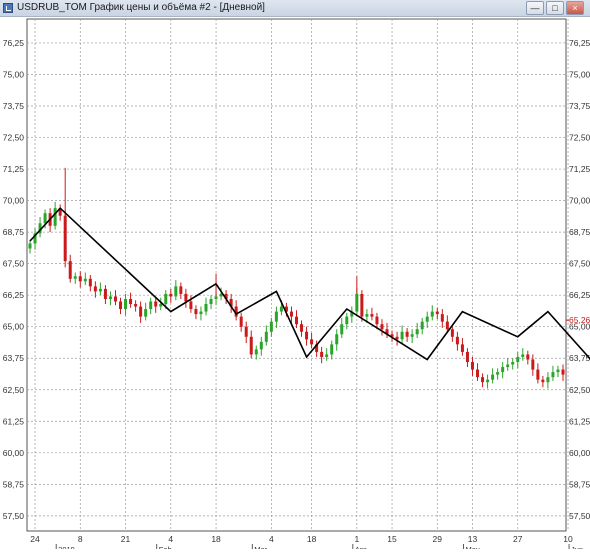 The image size is (590, 554). What do you see at coordinates (535, 8) in the screenshot?
I see `minimize-button: —` at bounding box center [535, 8].